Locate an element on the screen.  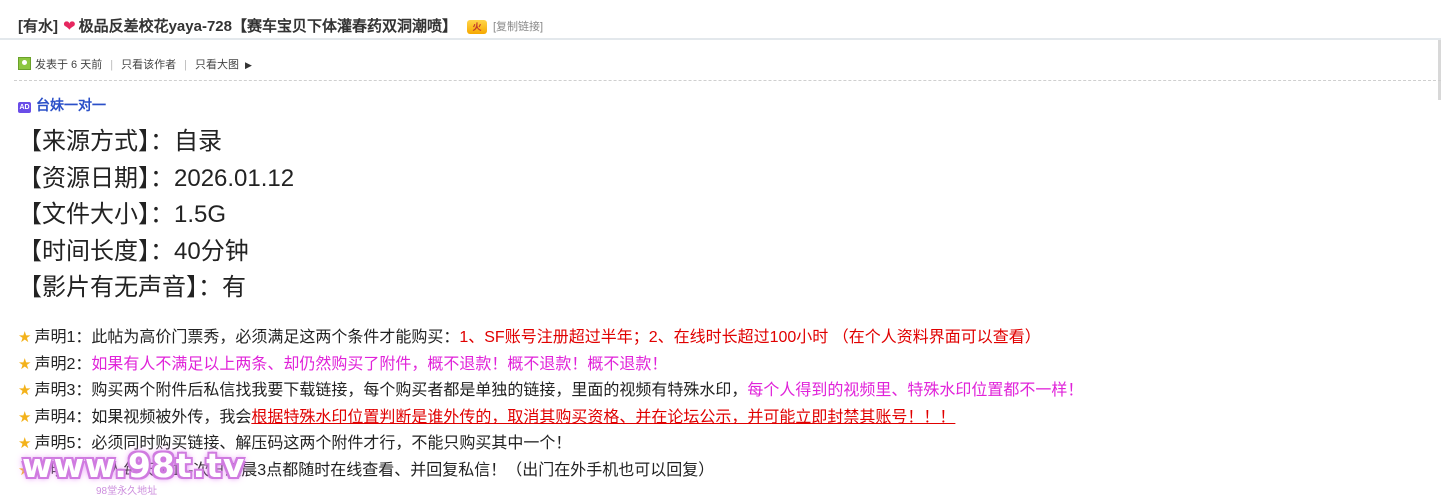
copy-link-button: [复制链接] is located at coordinates (518, 27).